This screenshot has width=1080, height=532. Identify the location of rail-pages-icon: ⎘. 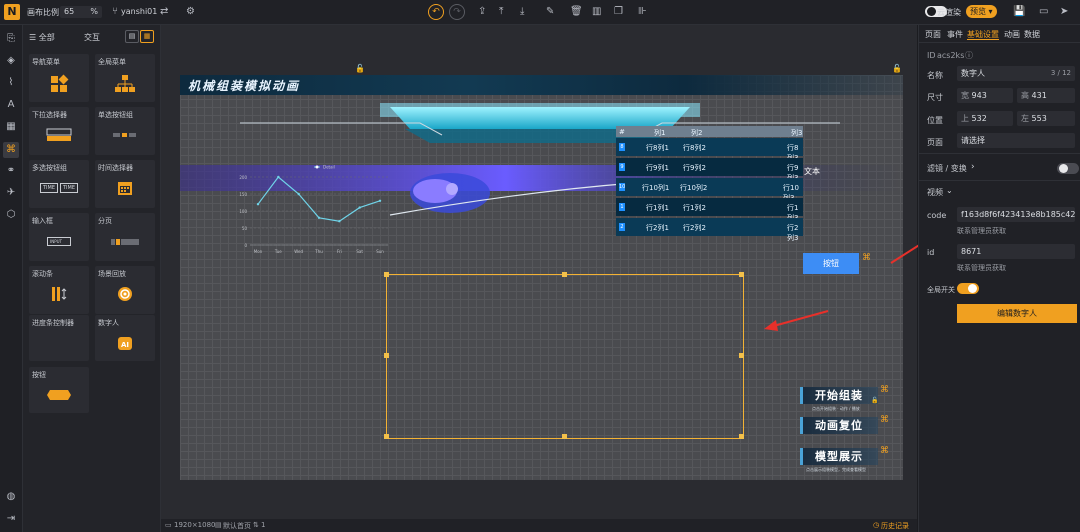
(11, 39).